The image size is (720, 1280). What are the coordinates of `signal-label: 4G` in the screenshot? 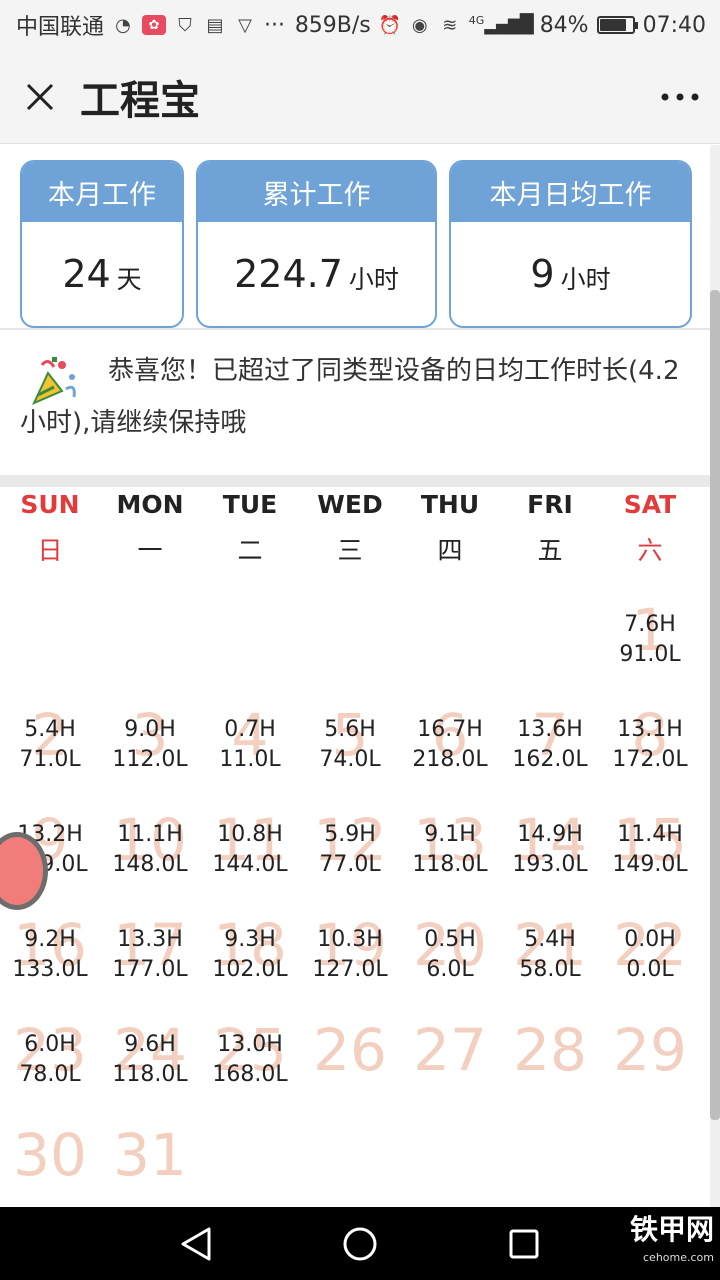 It's located at (476, 20).